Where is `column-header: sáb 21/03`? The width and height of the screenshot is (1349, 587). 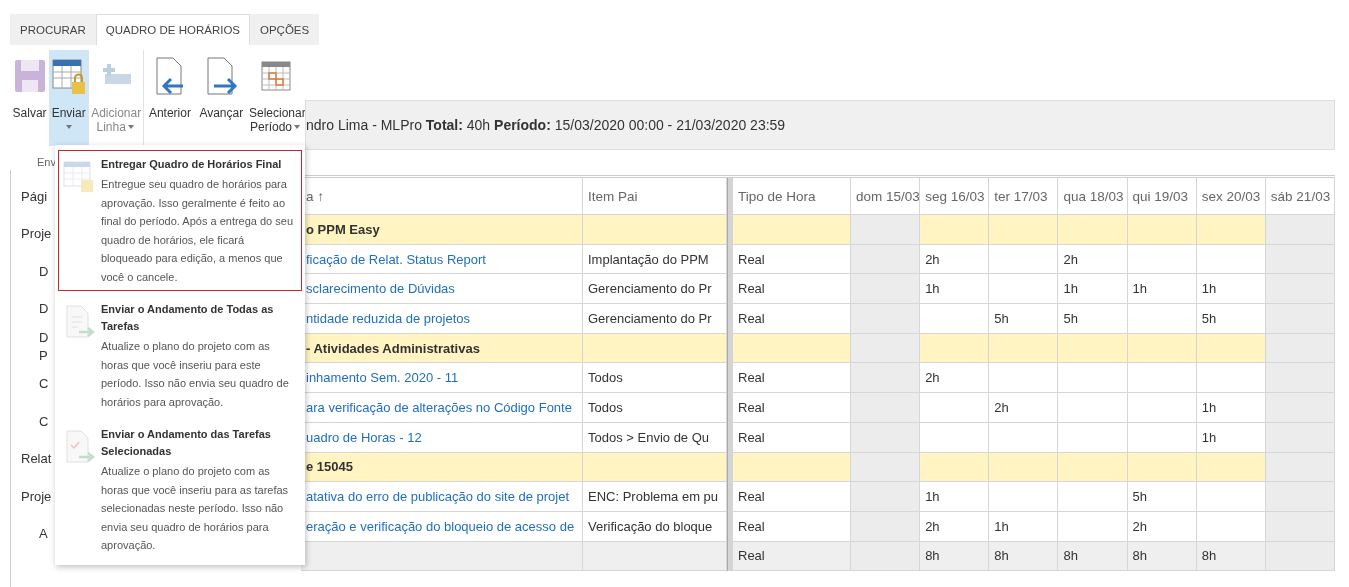 column-header: sáb 21/03 is located at coordinates (1300, 196).